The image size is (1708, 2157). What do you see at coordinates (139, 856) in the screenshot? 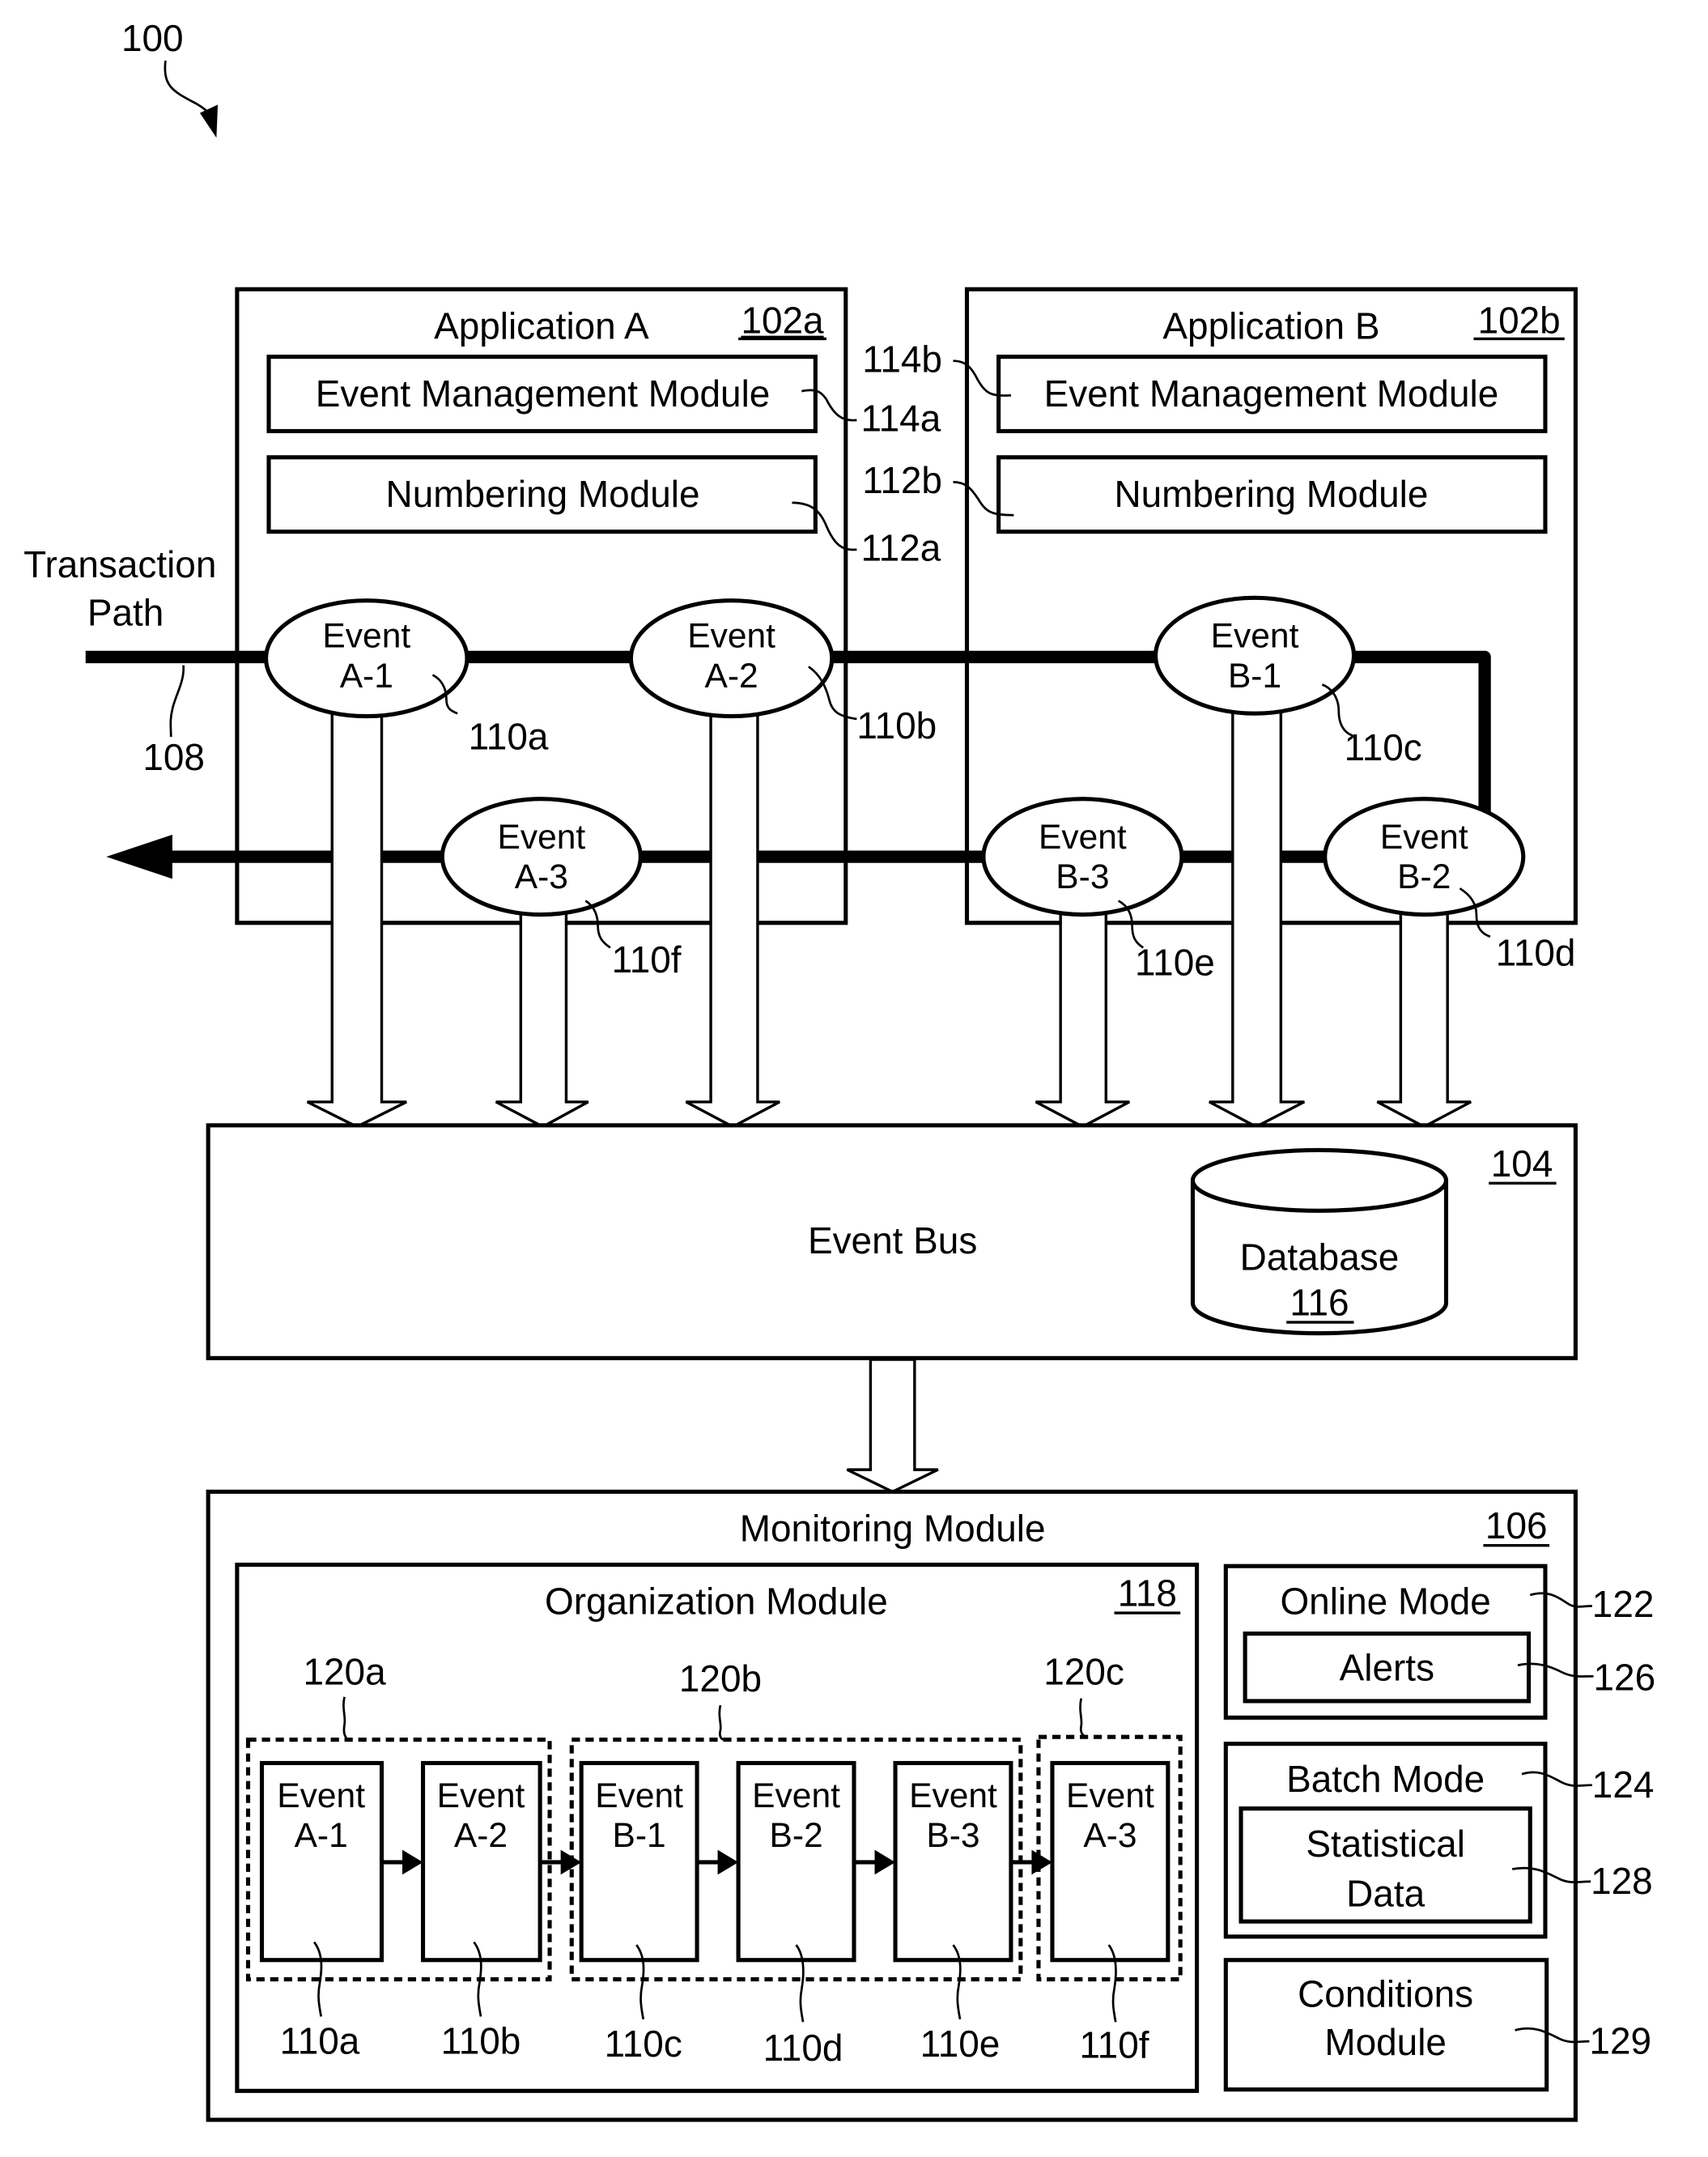
I see `transaction-path-arrowhead-icon` at bounding box center [139, 856].